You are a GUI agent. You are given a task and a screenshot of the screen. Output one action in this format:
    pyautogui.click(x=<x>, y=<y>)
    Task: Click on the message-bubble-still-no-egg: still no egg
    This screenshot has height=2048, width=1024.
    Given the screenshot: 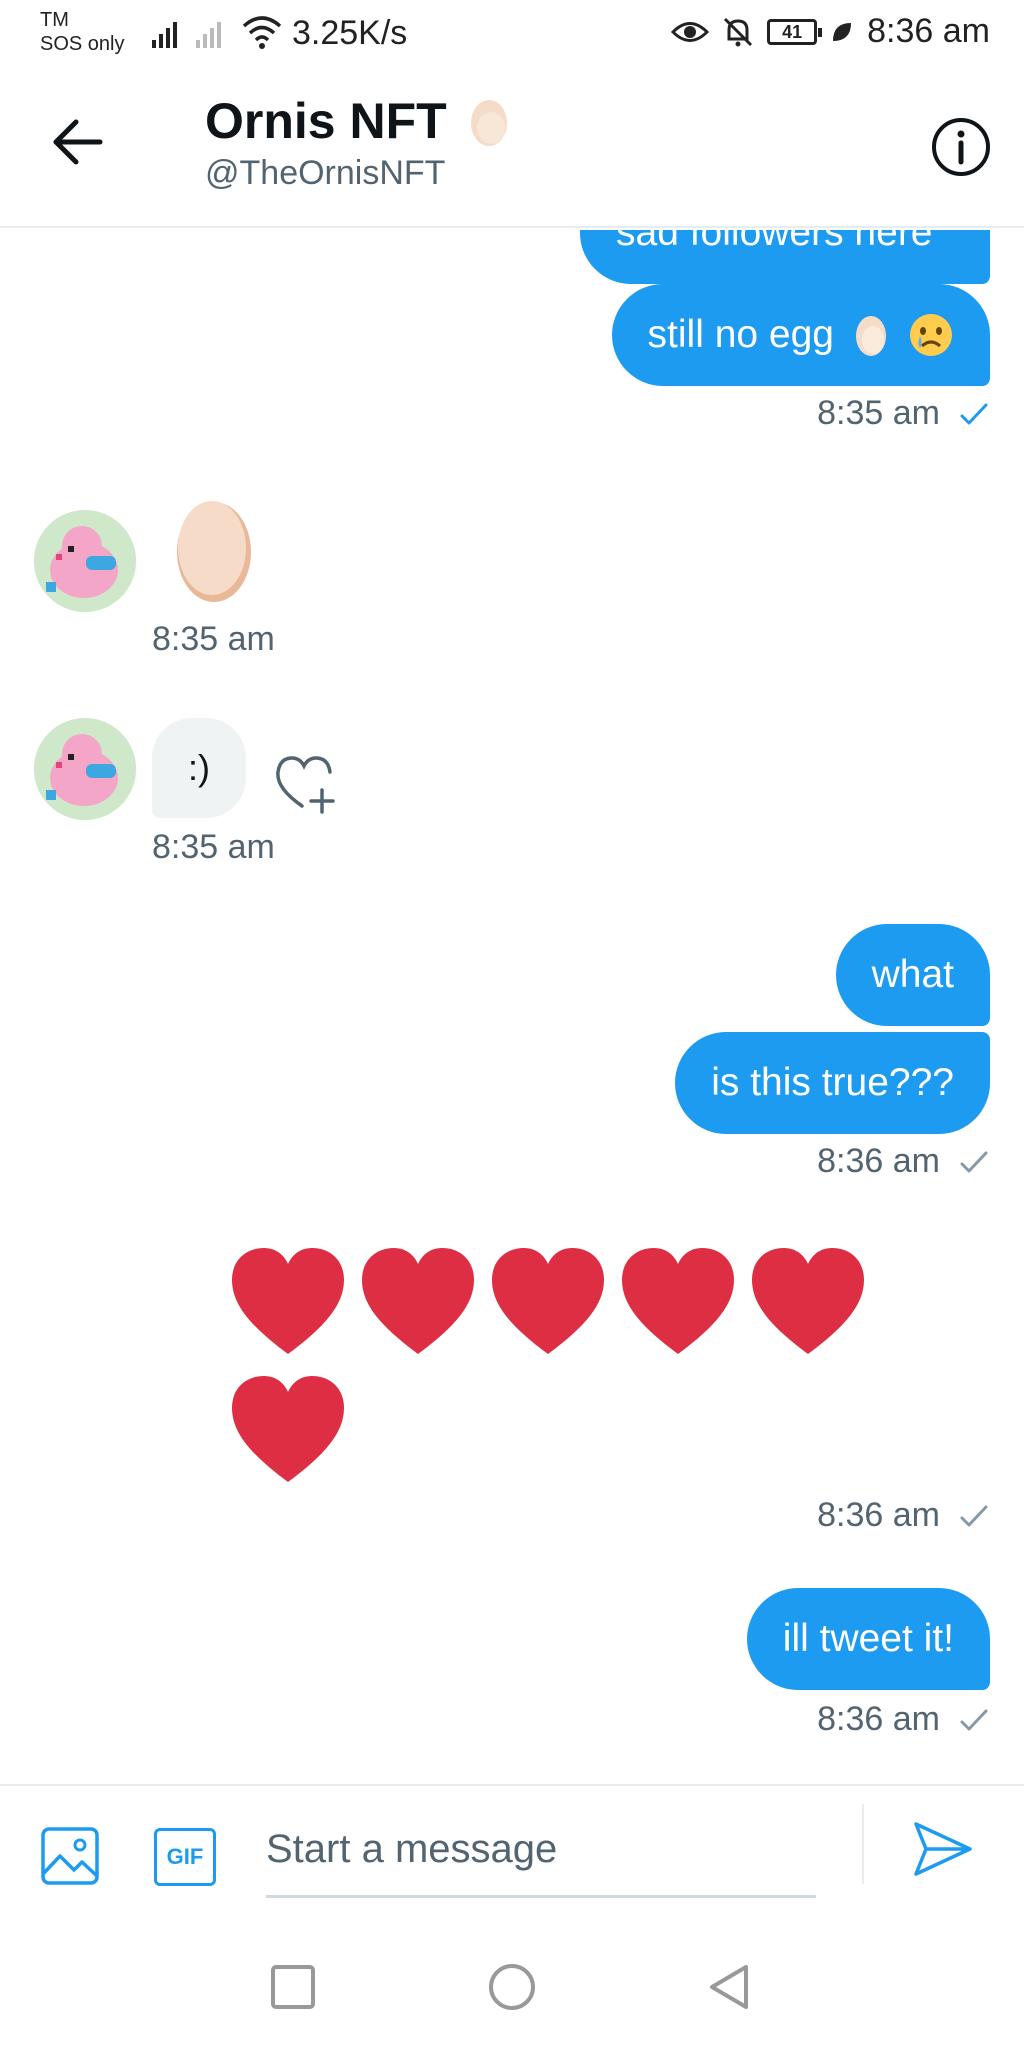 What is the action you would take?
    pyautogui.click(x=800, y=335)
    